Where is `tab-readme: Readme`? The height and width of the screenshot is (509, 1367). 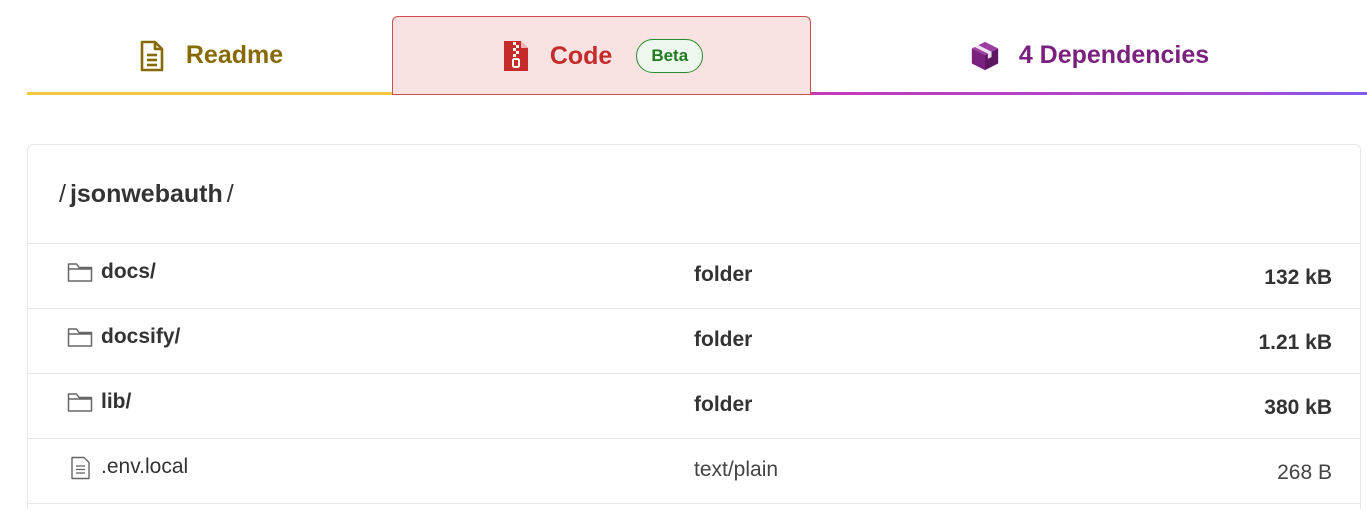 tab-readme: Readme is located at coordinates (209, 55).